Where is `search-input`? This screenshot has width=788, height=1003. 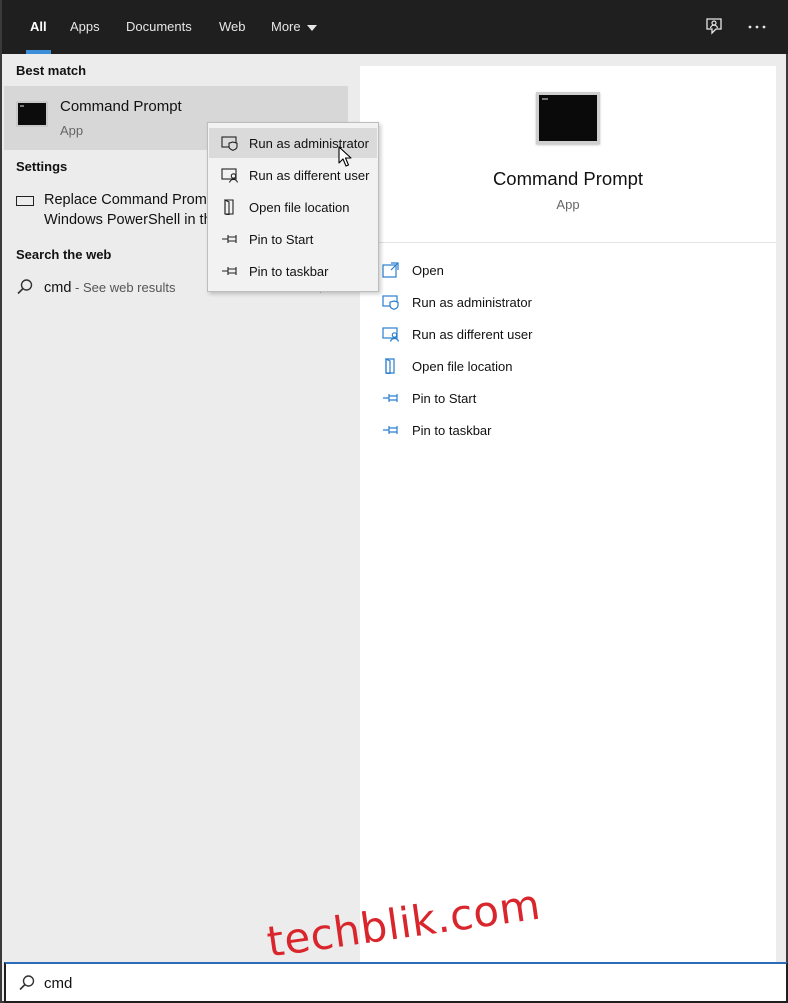
search-input is located at coordinates (394, 983).